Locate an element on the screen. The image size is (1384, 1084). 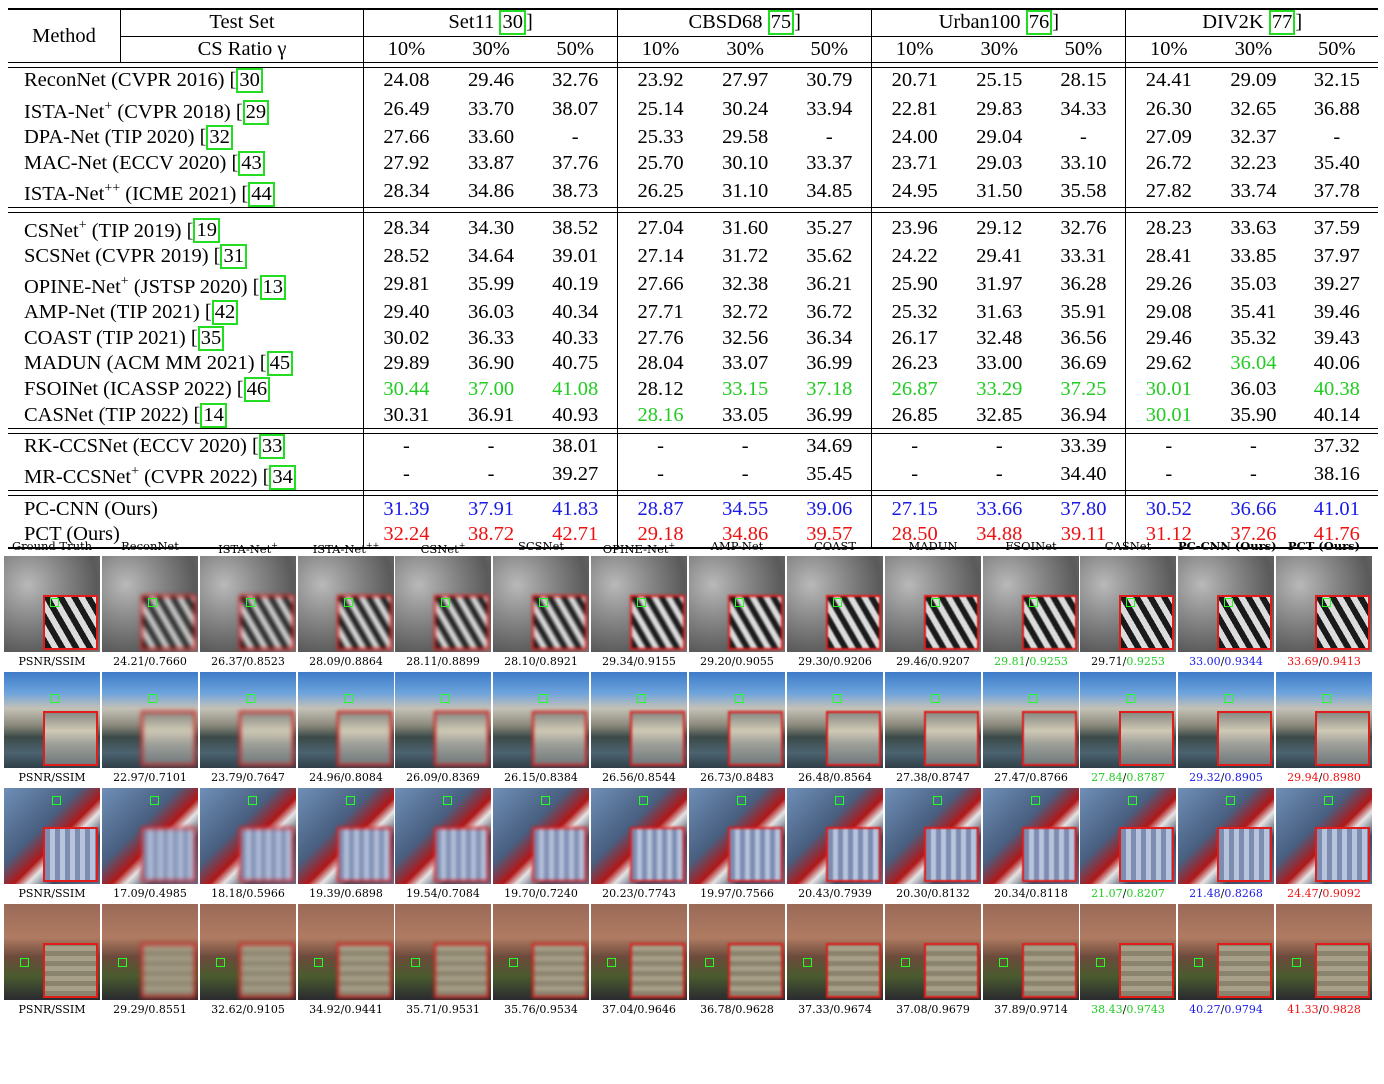
citation-ref: 13 is located at coordinates (273, 287).